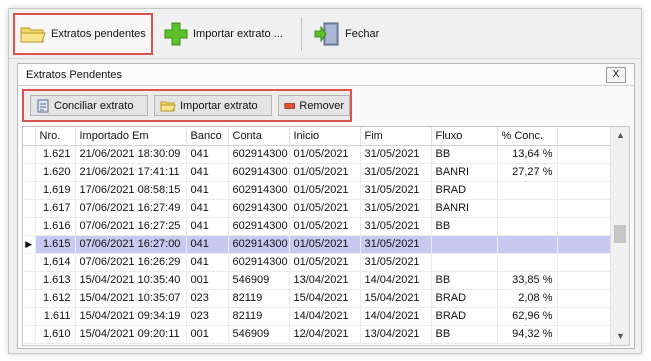 This screenshot has width=651, height=361. I want to click on table-cell: 1.615, so click(55, 244).